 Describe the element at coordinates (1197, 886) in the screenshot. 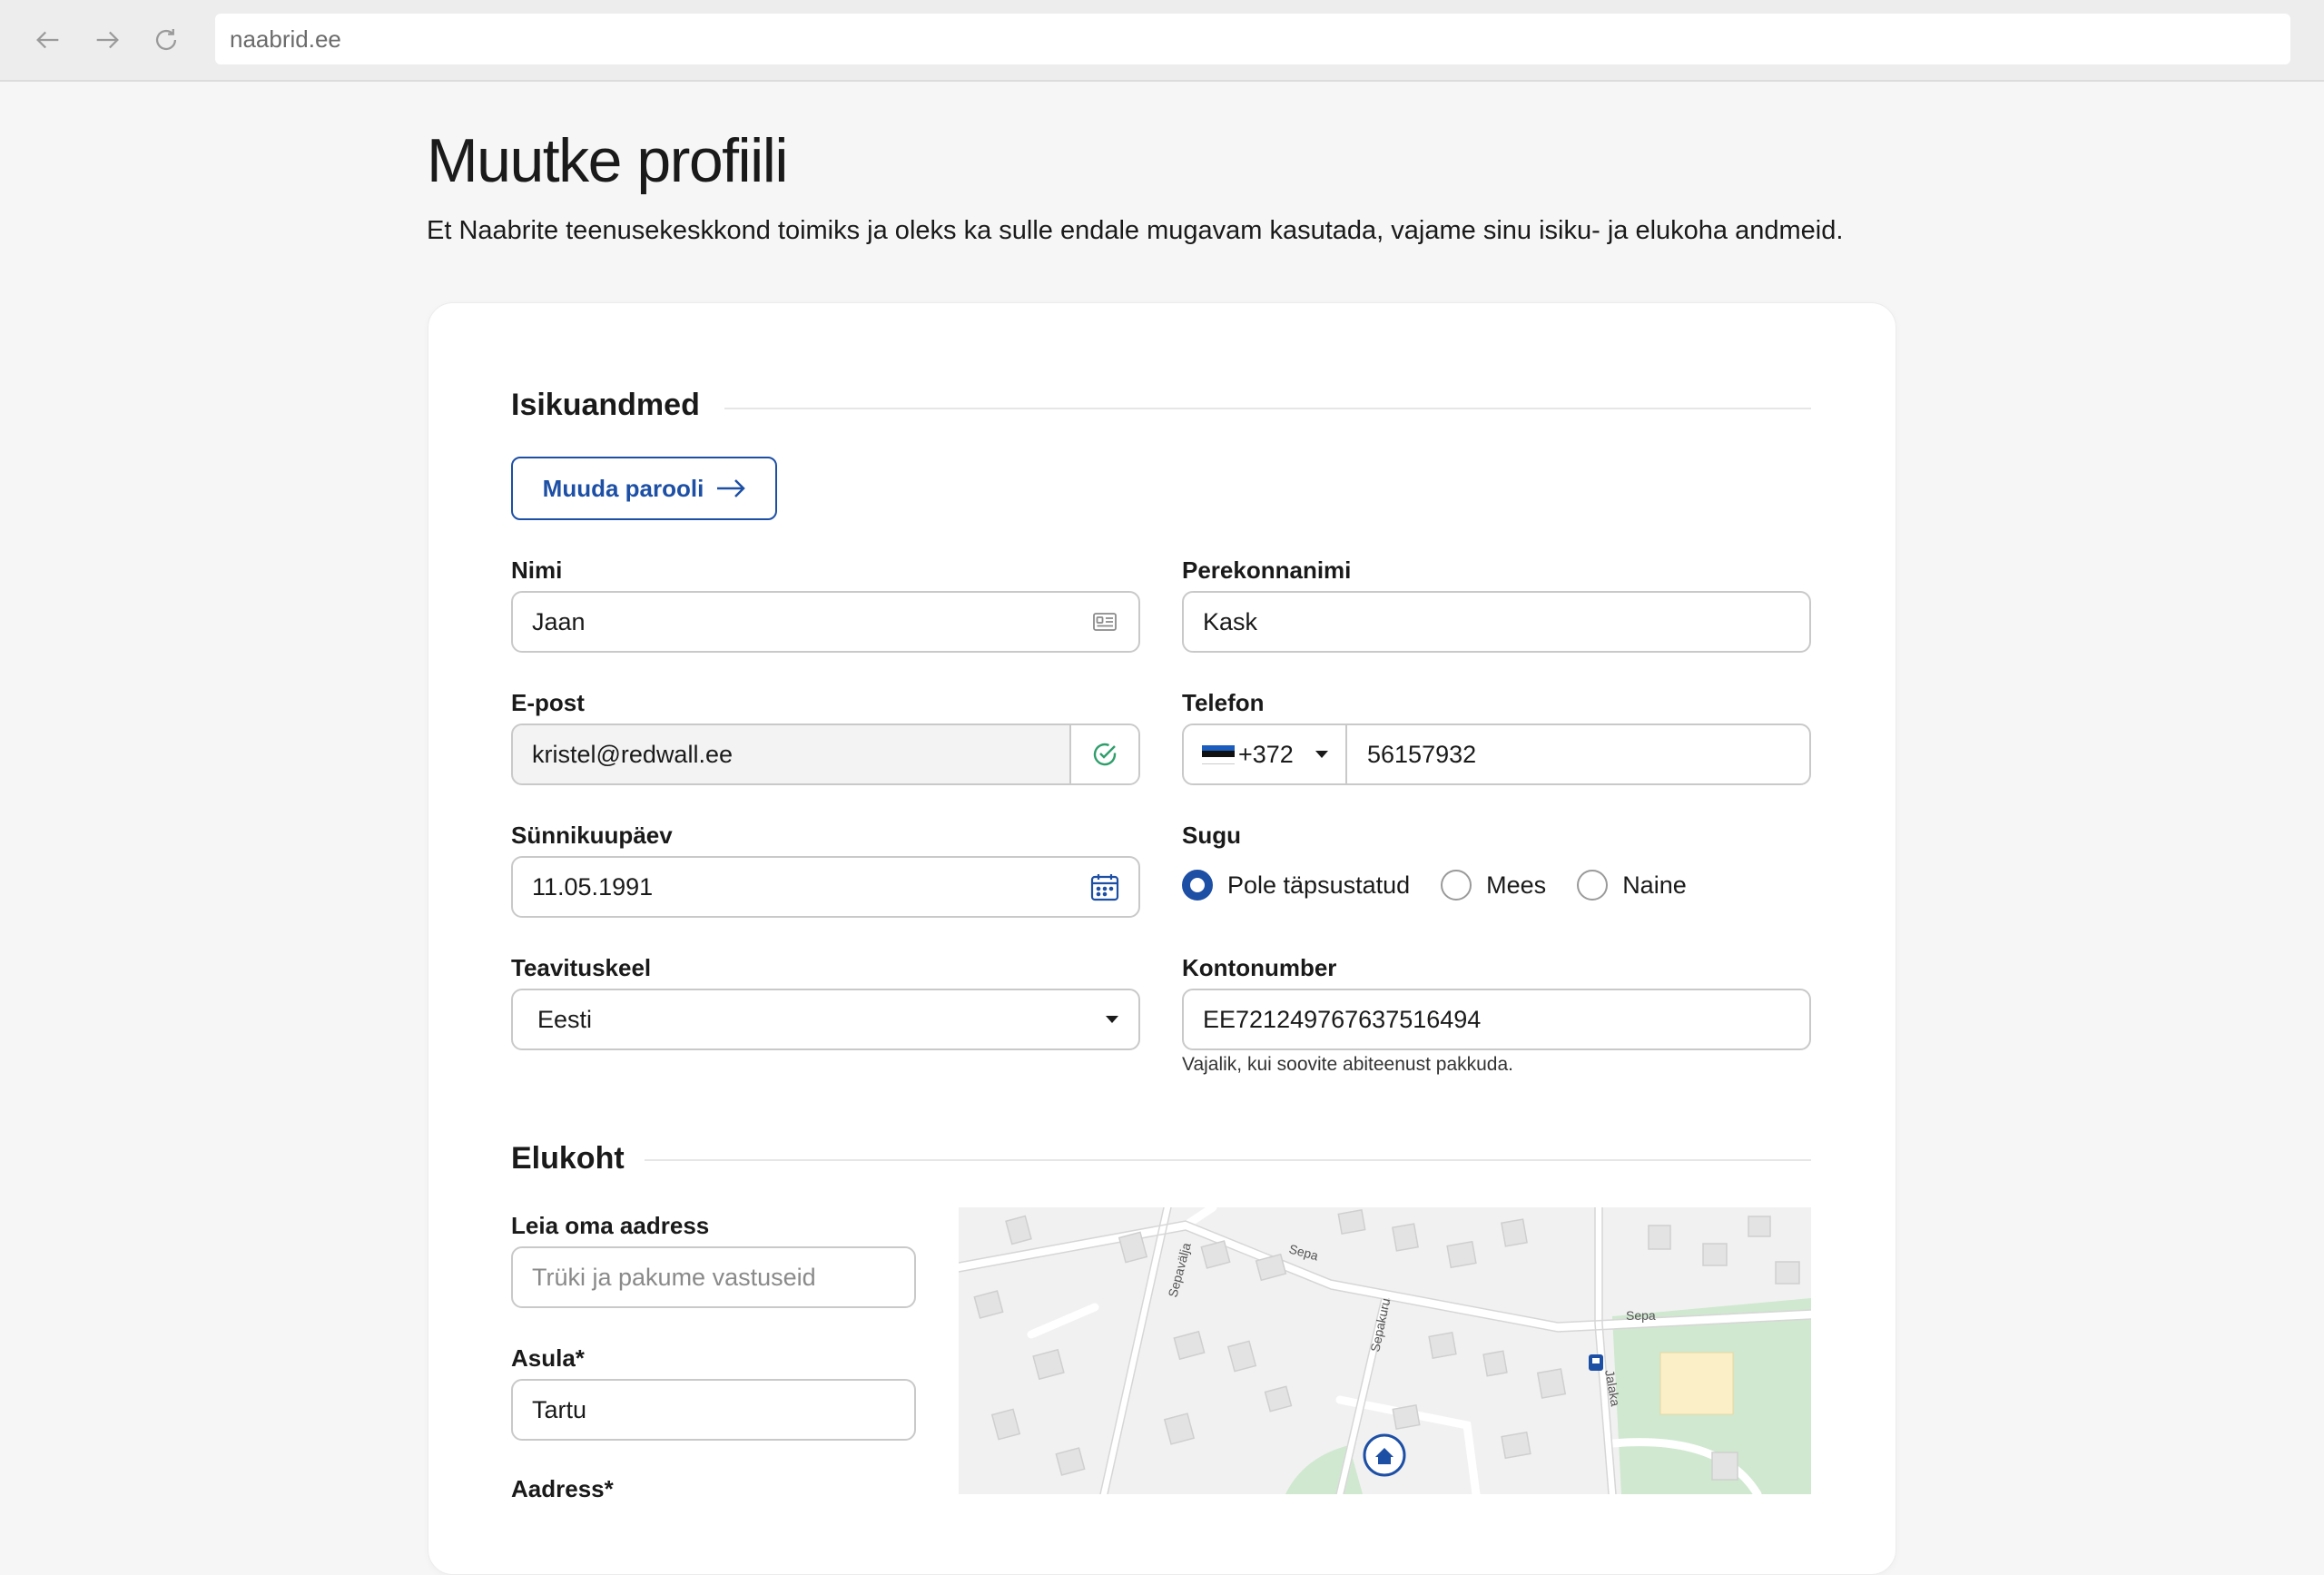

I see `radio-selected` at that location.